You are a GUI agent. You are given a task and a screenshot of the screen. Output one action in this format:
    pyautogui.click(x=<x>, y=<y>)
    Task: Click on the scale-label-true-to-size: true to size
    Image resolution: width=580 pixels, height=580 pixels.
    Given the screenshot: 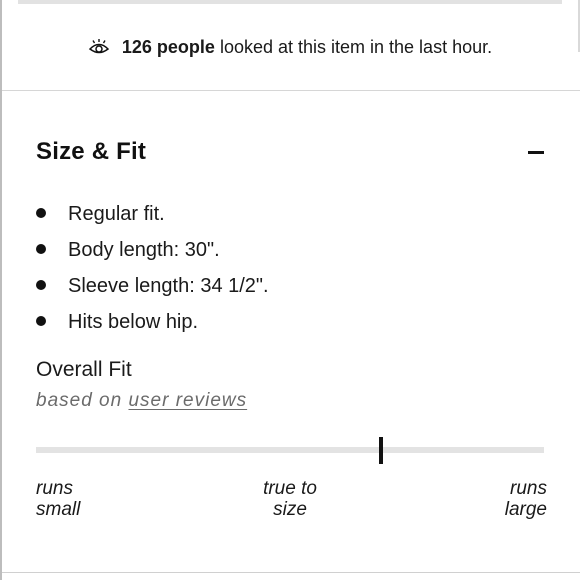 What is the action you would take?
    pyautogui.click(x=290, y=499)
    